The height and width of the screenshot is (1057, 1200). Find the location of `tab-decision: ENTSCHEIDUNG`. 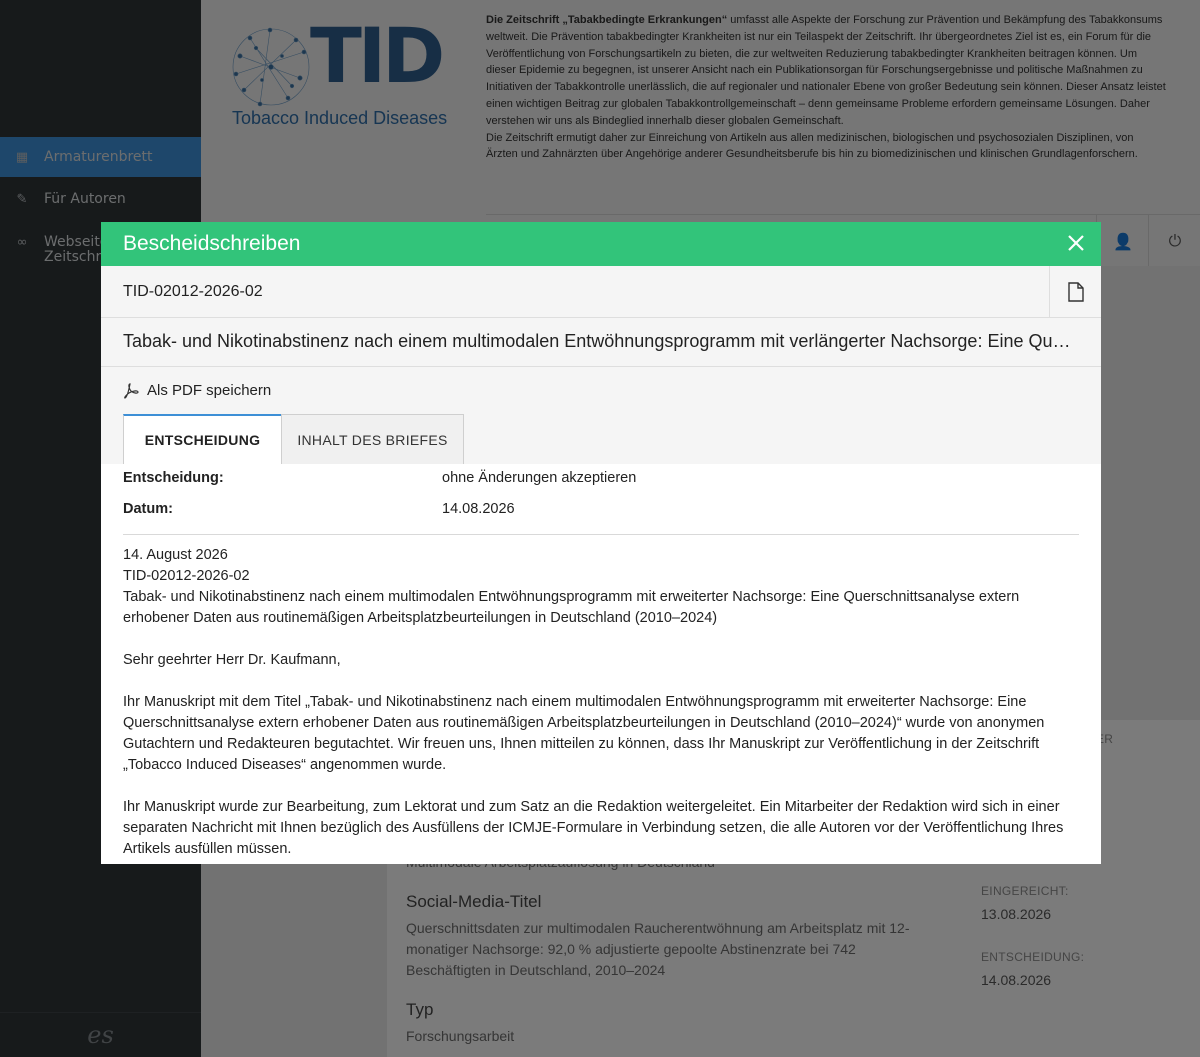

tab-decision: ENTSCHEIDUNG is located at coordinates (202, 439).